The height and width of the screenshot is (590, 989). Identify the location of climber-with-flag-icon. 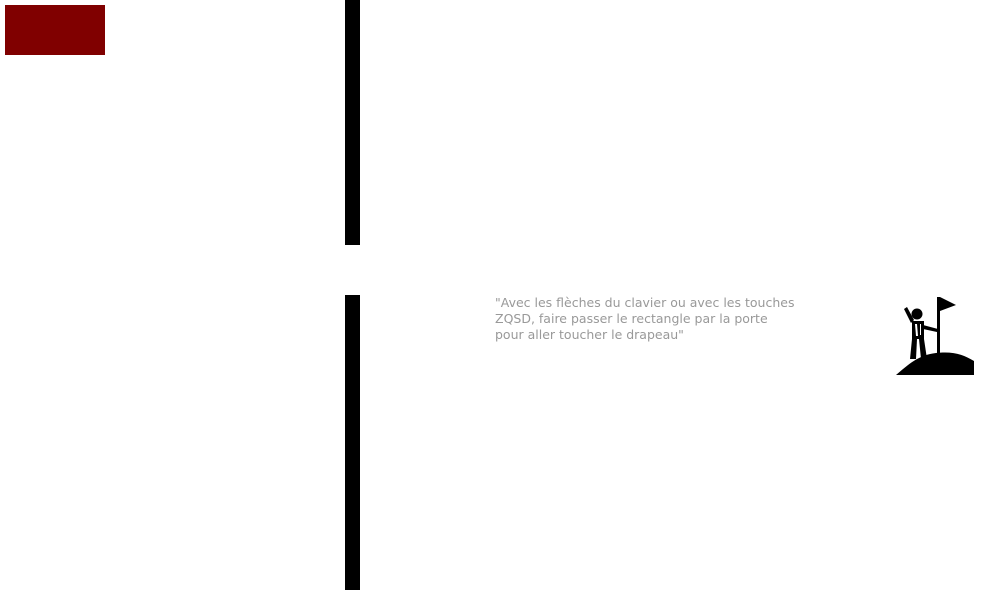
(936, 336).